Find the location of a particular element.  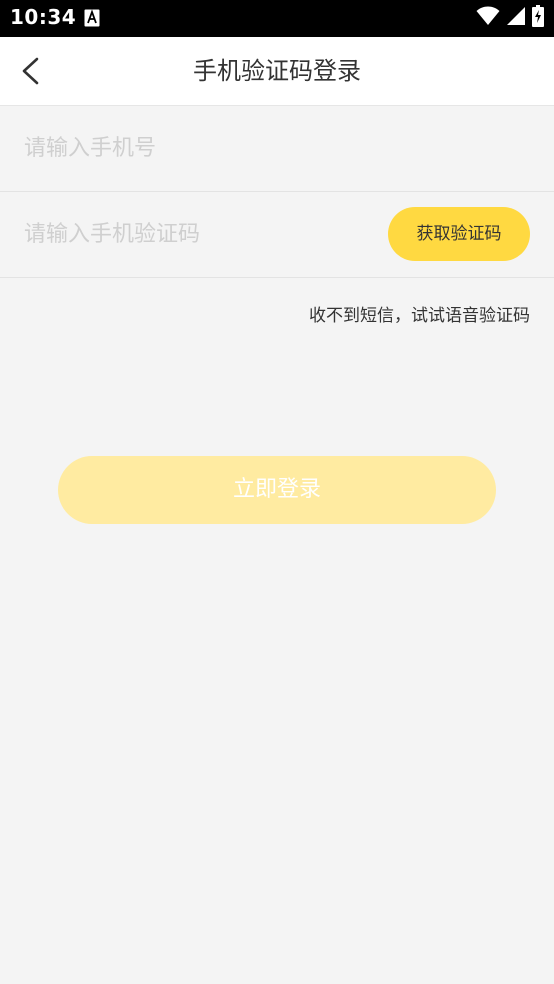

wifi-icon is located at coordinates (488, 18).